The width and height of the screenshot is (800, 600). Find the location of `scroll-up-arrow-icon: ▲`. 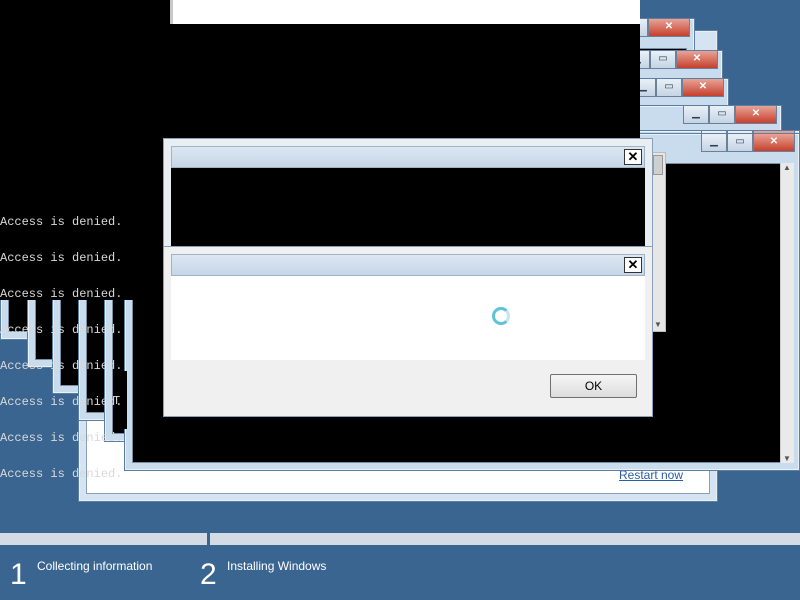

scroll-up-arrow-icon: ▲ is located at coordinates (787, 167).